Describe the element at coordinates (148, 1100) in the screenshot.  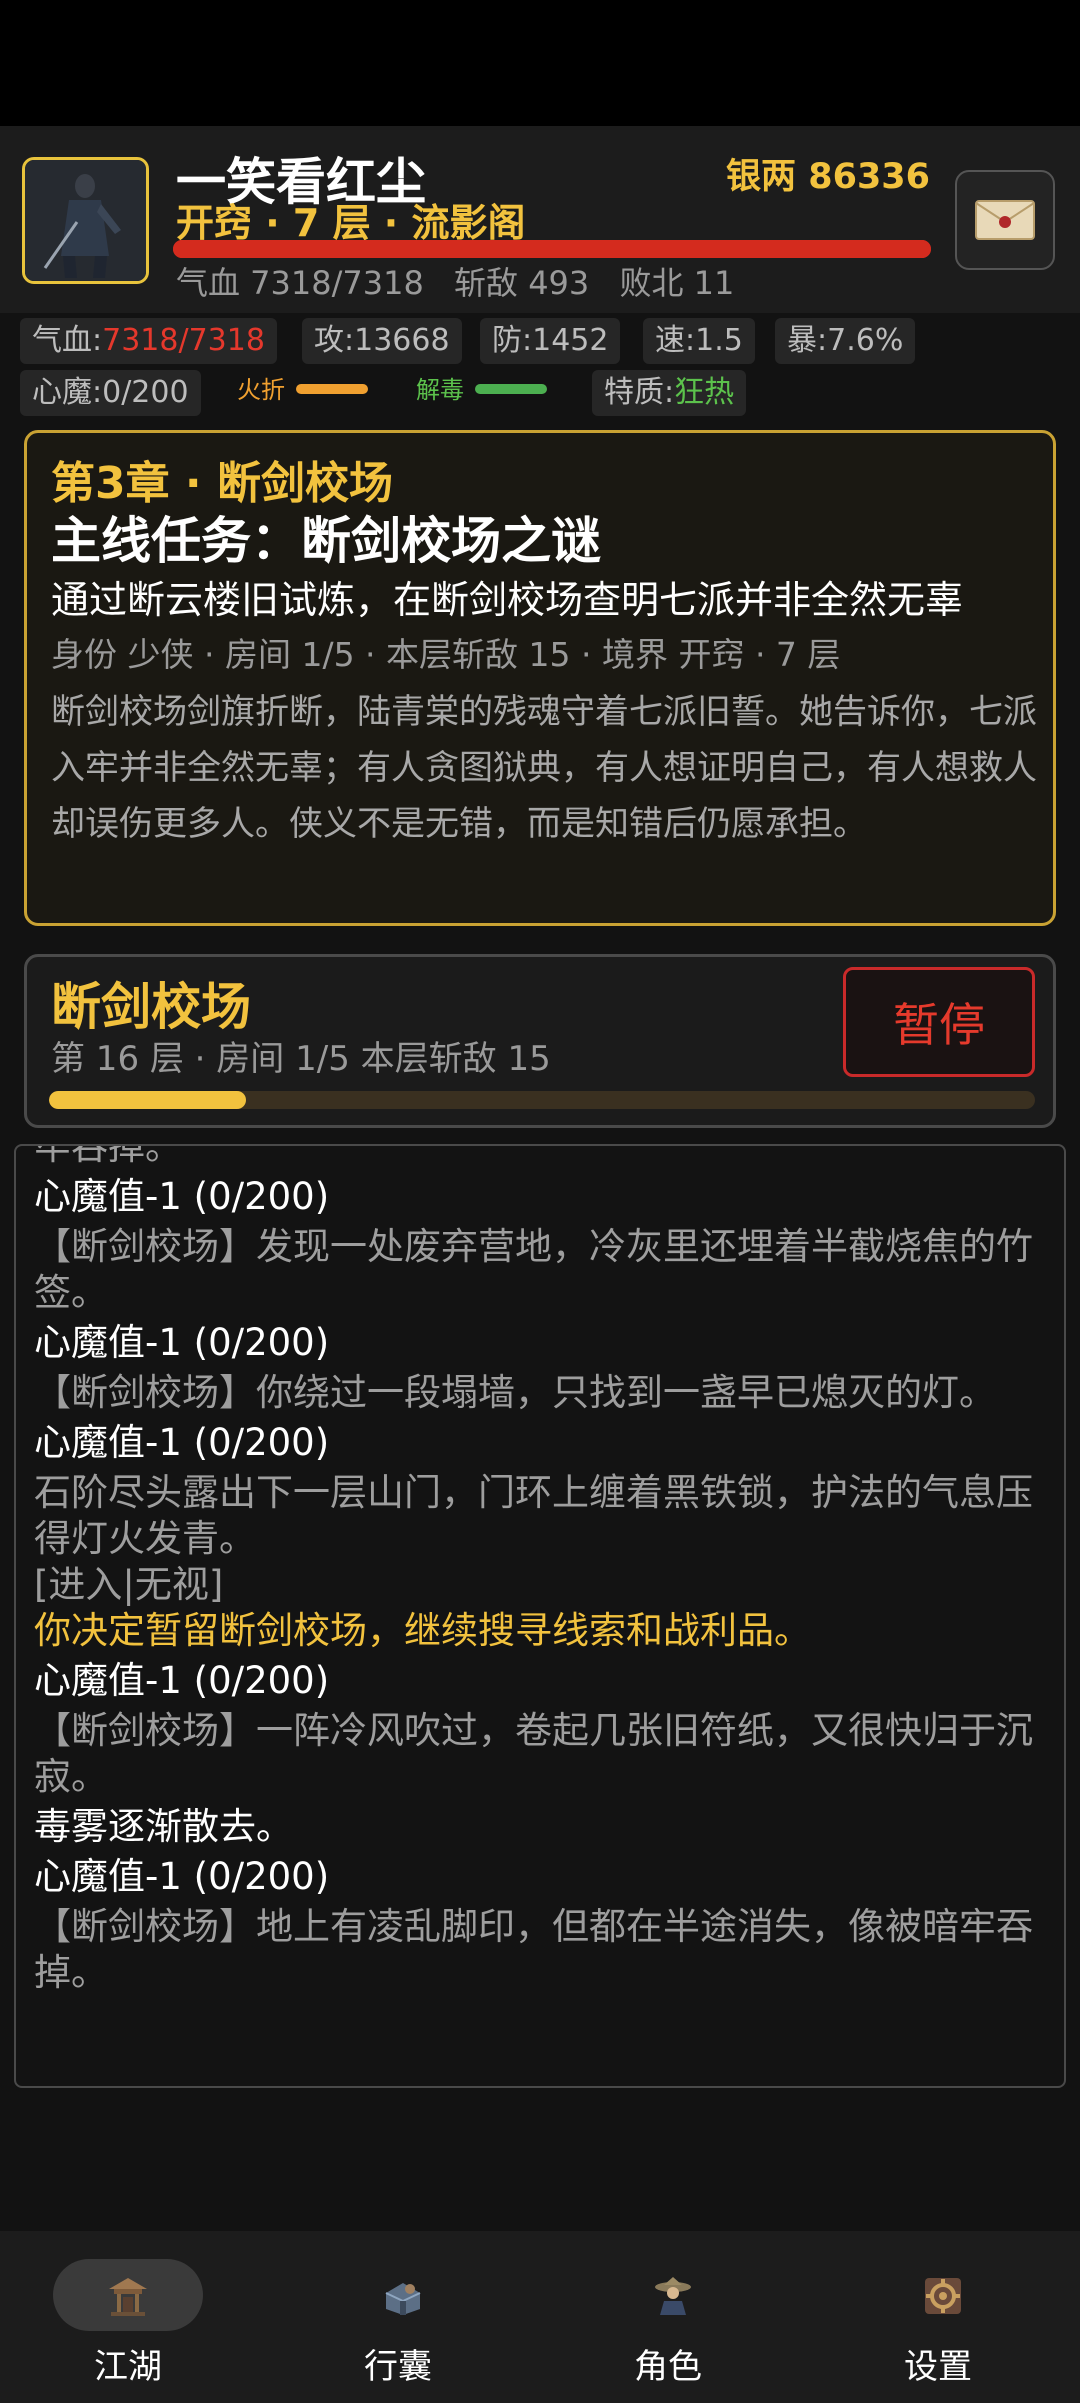
I see `dungeon-progress-fill` at that location.